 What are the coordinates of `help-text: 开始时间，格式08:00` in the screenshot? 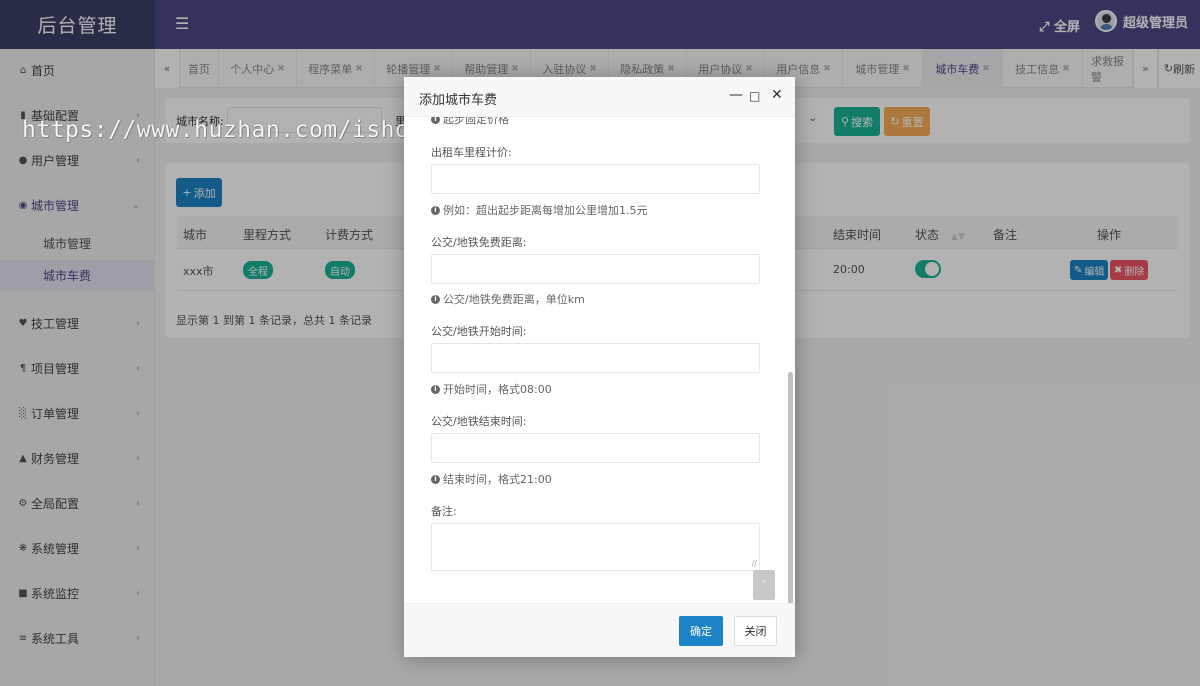 It's located at (497, 389).